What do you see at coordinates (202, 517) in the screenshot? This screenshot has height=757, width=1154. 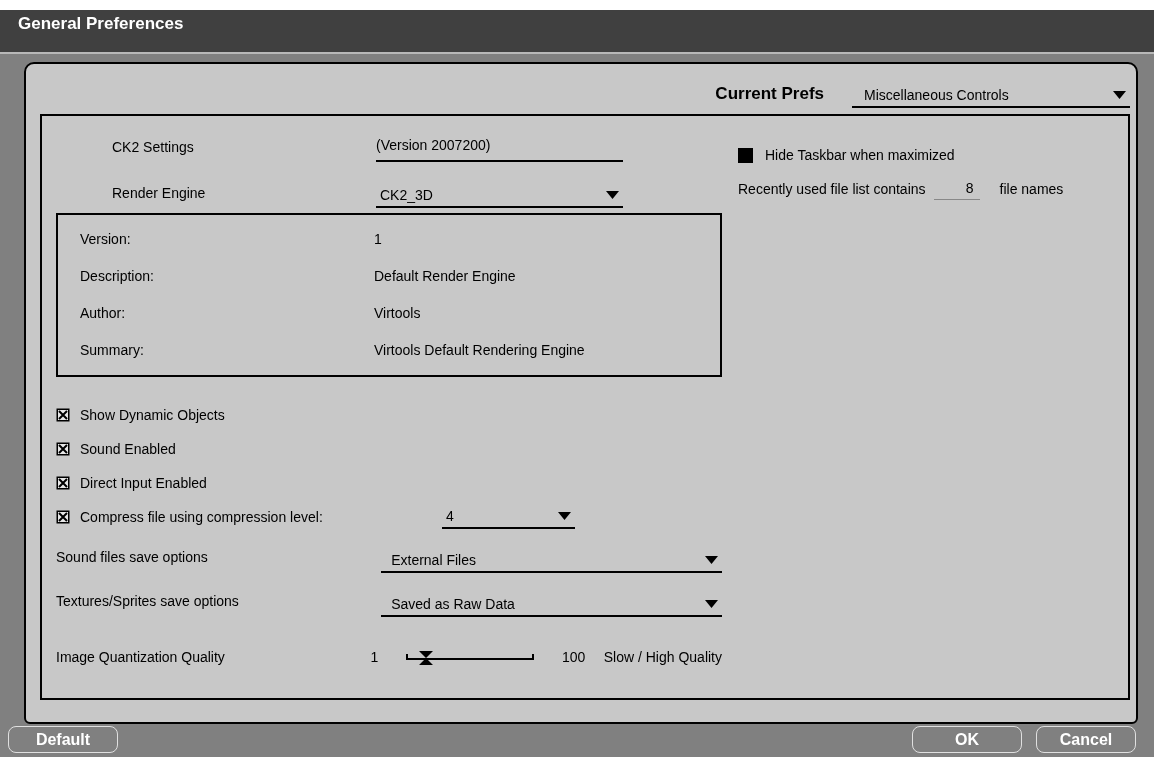 I see `checkbox-label: Compress file using compression level:` at bounding box center [202, 517].